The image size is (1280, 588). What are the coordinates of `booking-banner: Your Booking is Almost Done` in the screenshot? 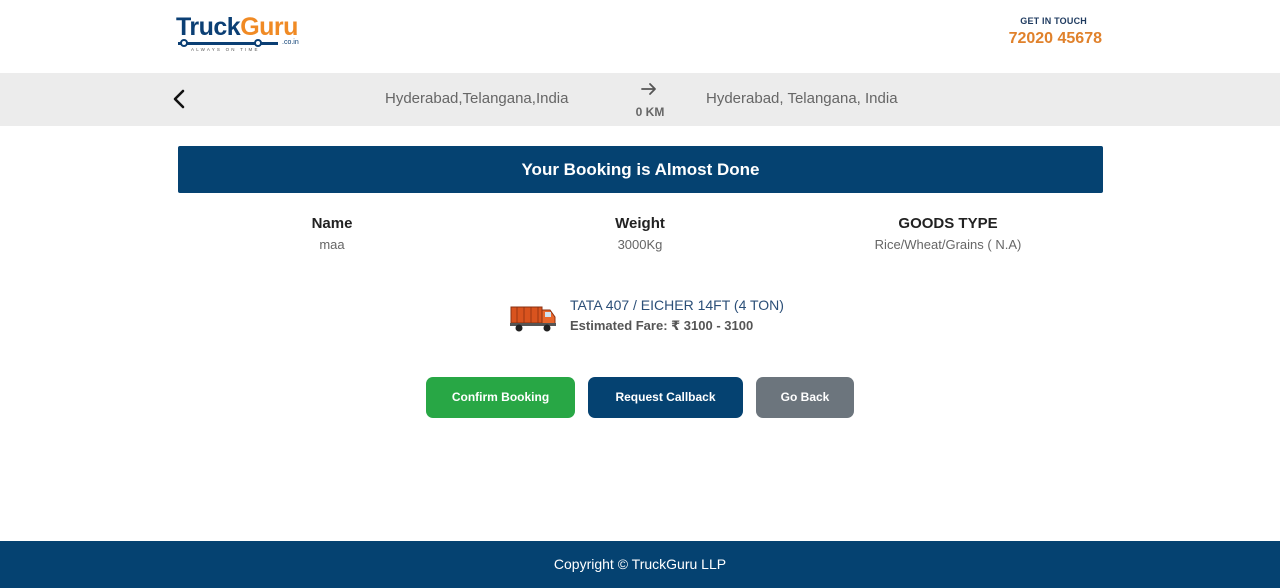 It's located at (640, 169).